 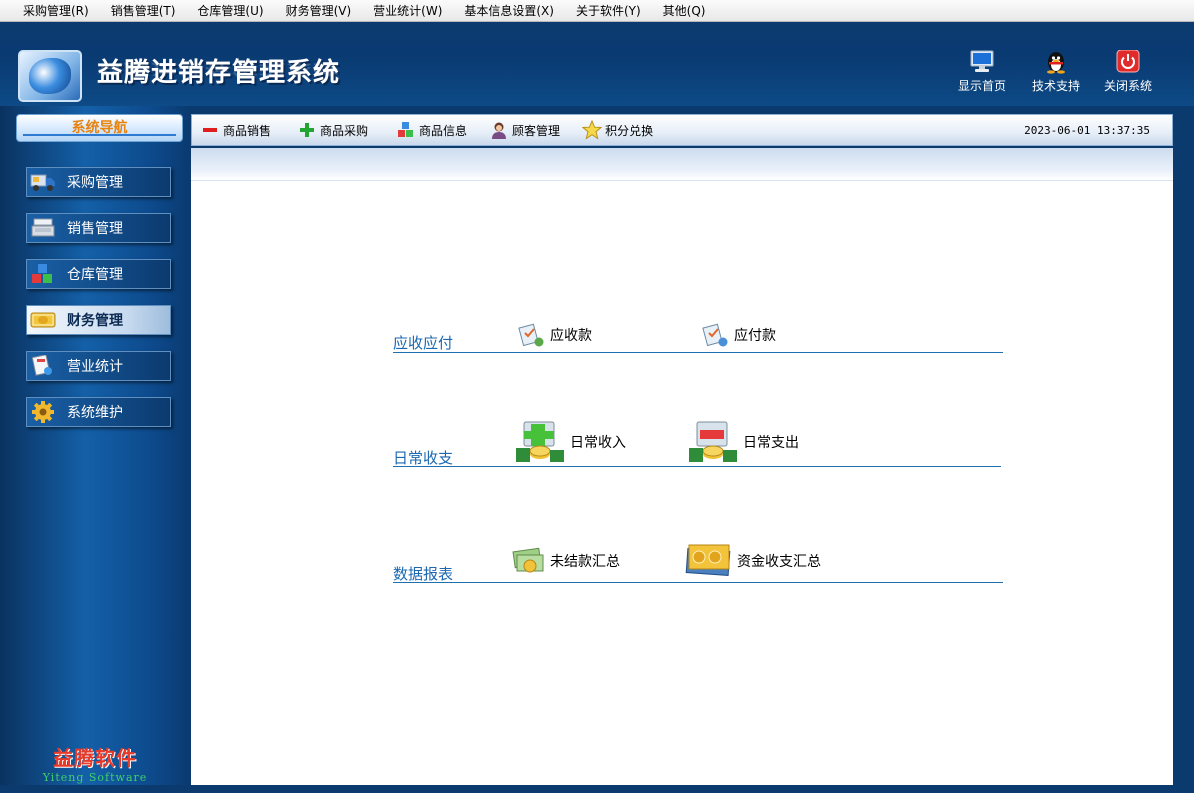 I want to click on power-icon, so click(x=1128, y=61).